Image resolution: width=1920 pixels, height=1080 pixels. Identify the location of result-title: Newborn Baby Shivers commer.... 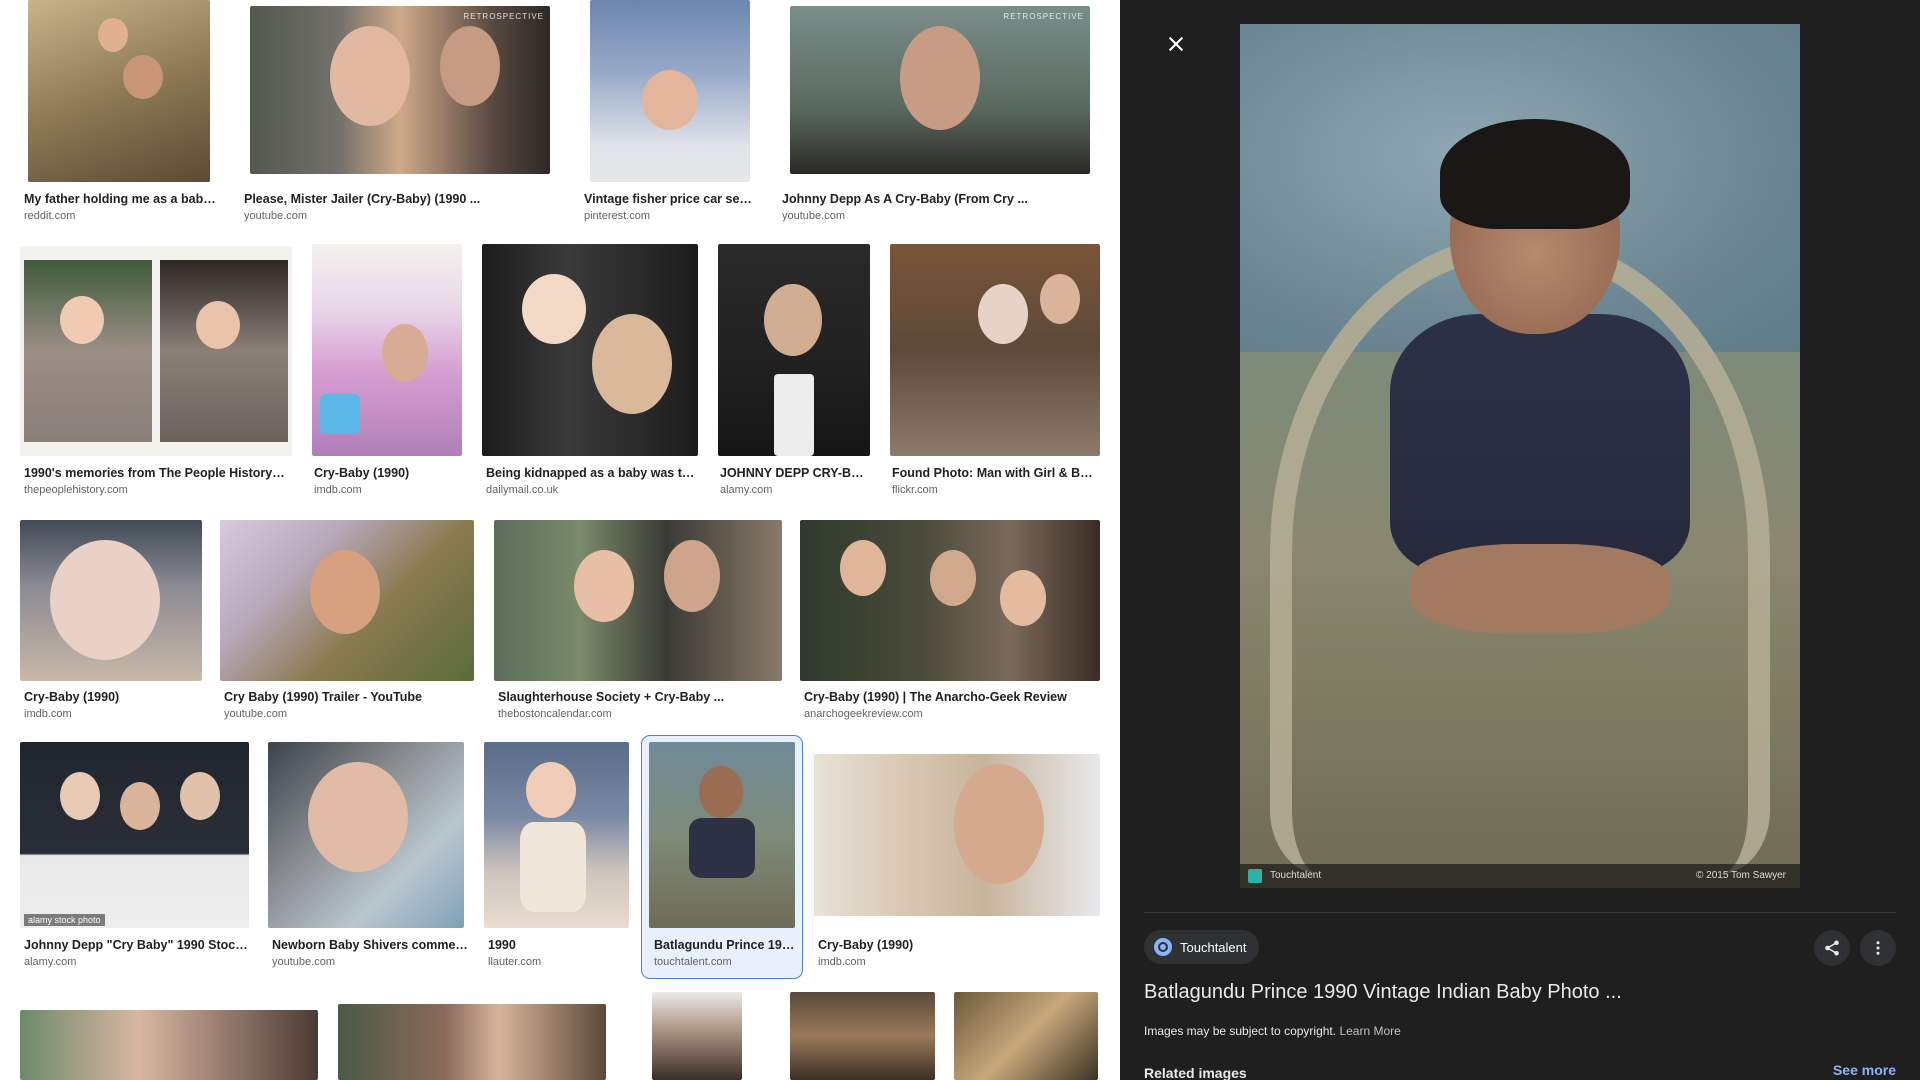
(370, 945).